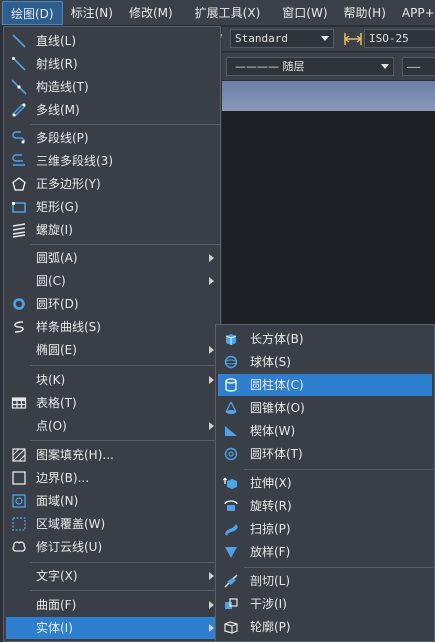 This screenshot has width=435, height=642. I want to click on submenu-item-torus: 圆环体(T), so click(325, 454).